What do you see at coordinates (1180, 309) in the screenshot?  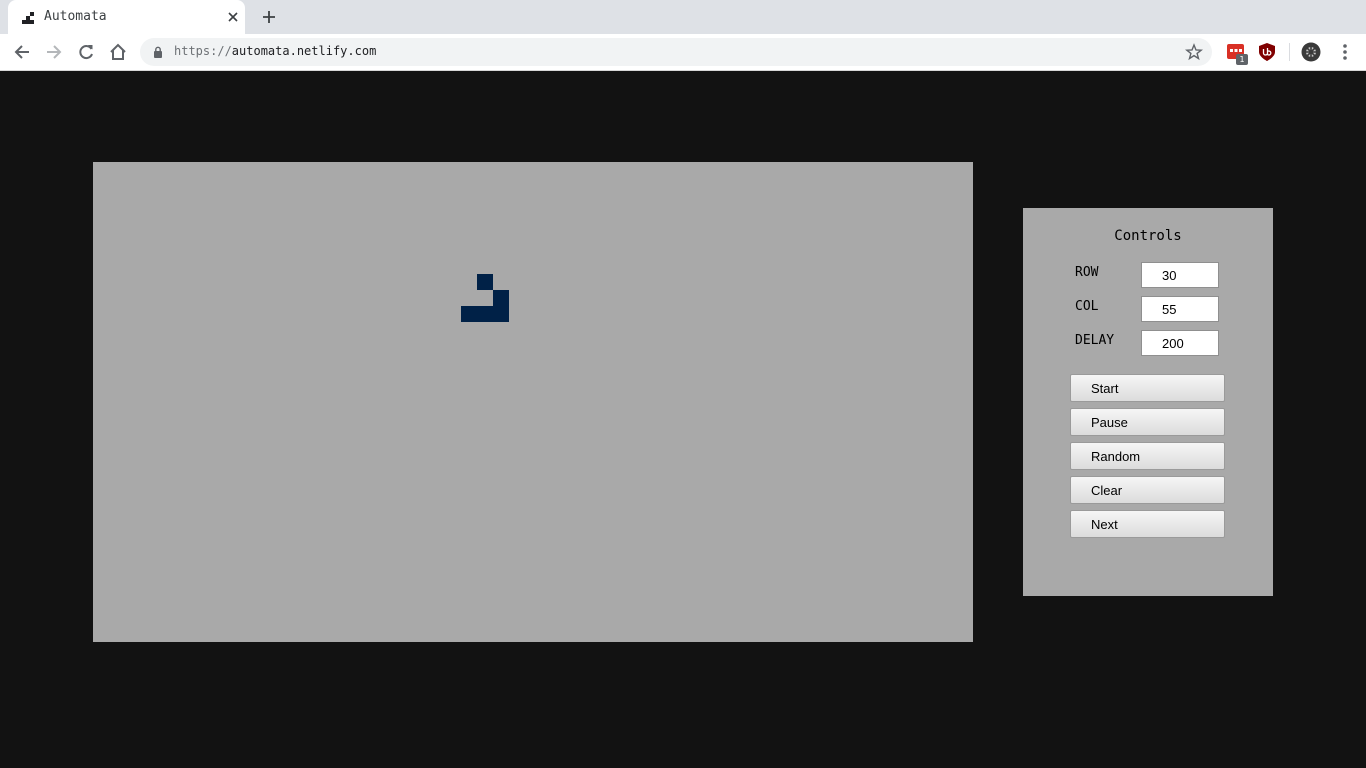 I see `col-input` at bounding box center [1180, 309].